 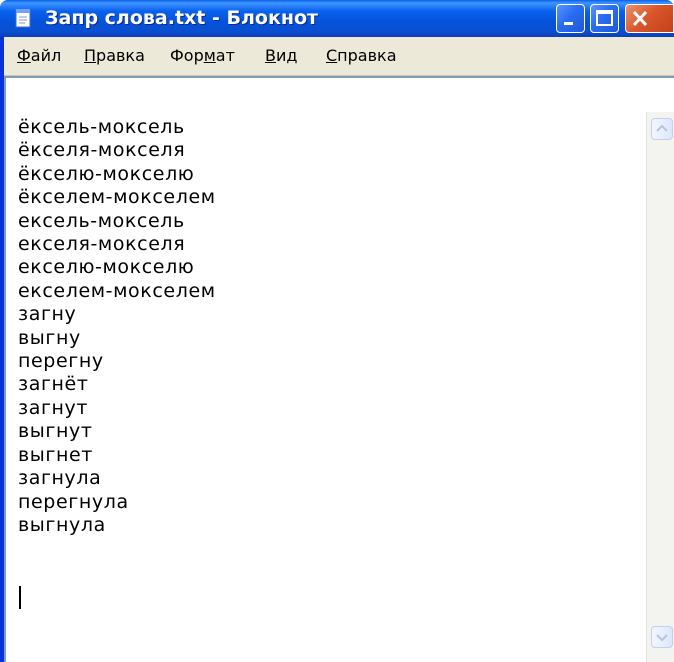 I want to click on text-line: перегну, so click(x=61, y=361).